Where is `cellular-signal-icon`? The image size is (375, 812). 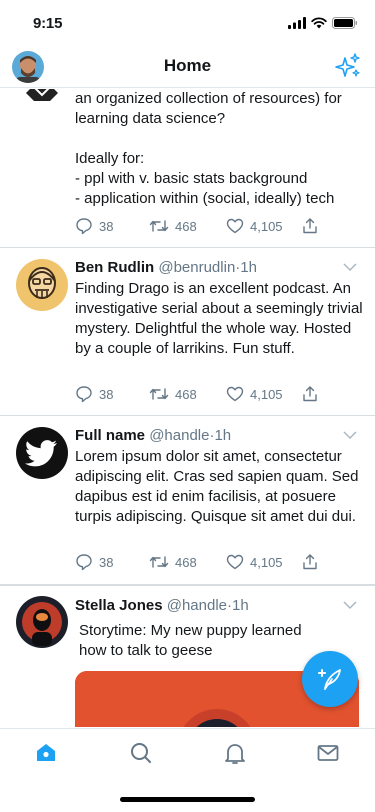 cellular-signal-icon is located at coordinates (297, 23).